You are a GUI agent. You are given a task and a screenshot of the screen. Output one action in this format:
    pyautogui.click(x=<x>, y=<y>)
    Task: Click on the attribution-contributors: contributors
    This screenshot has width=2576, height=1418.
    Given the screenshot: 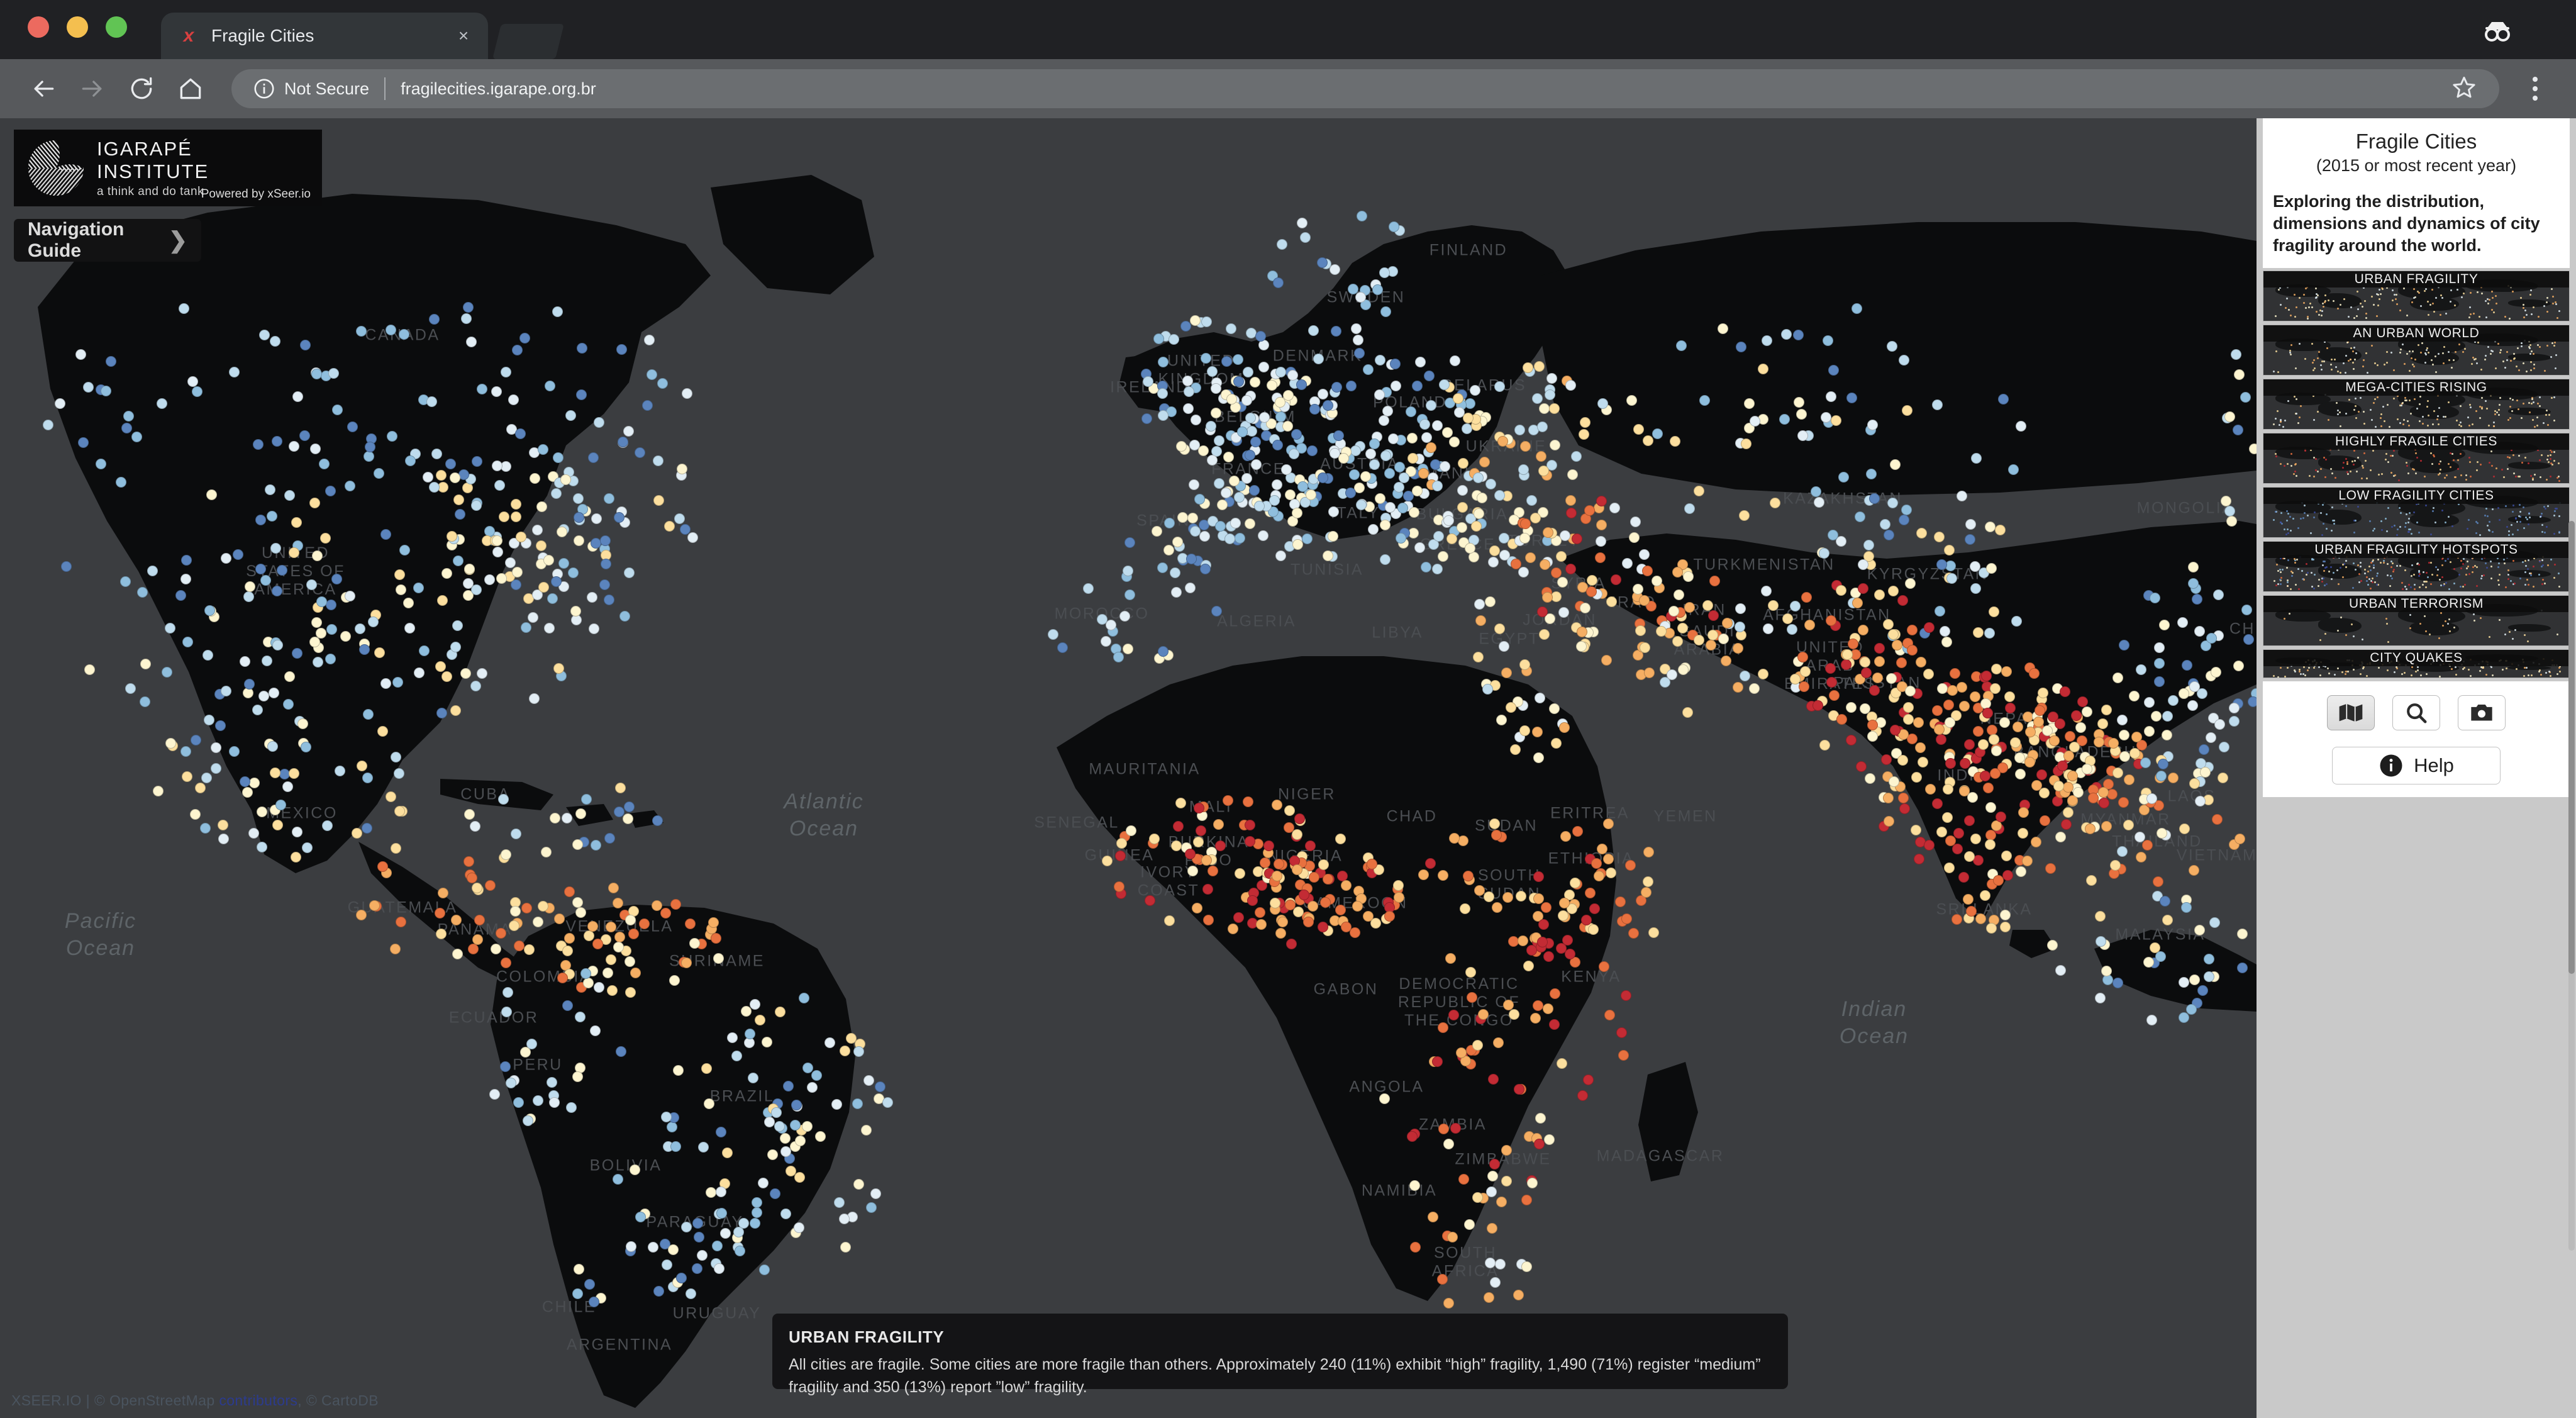 What is the action you would take?
    pyautogui.click(x=256, y=1400)
    